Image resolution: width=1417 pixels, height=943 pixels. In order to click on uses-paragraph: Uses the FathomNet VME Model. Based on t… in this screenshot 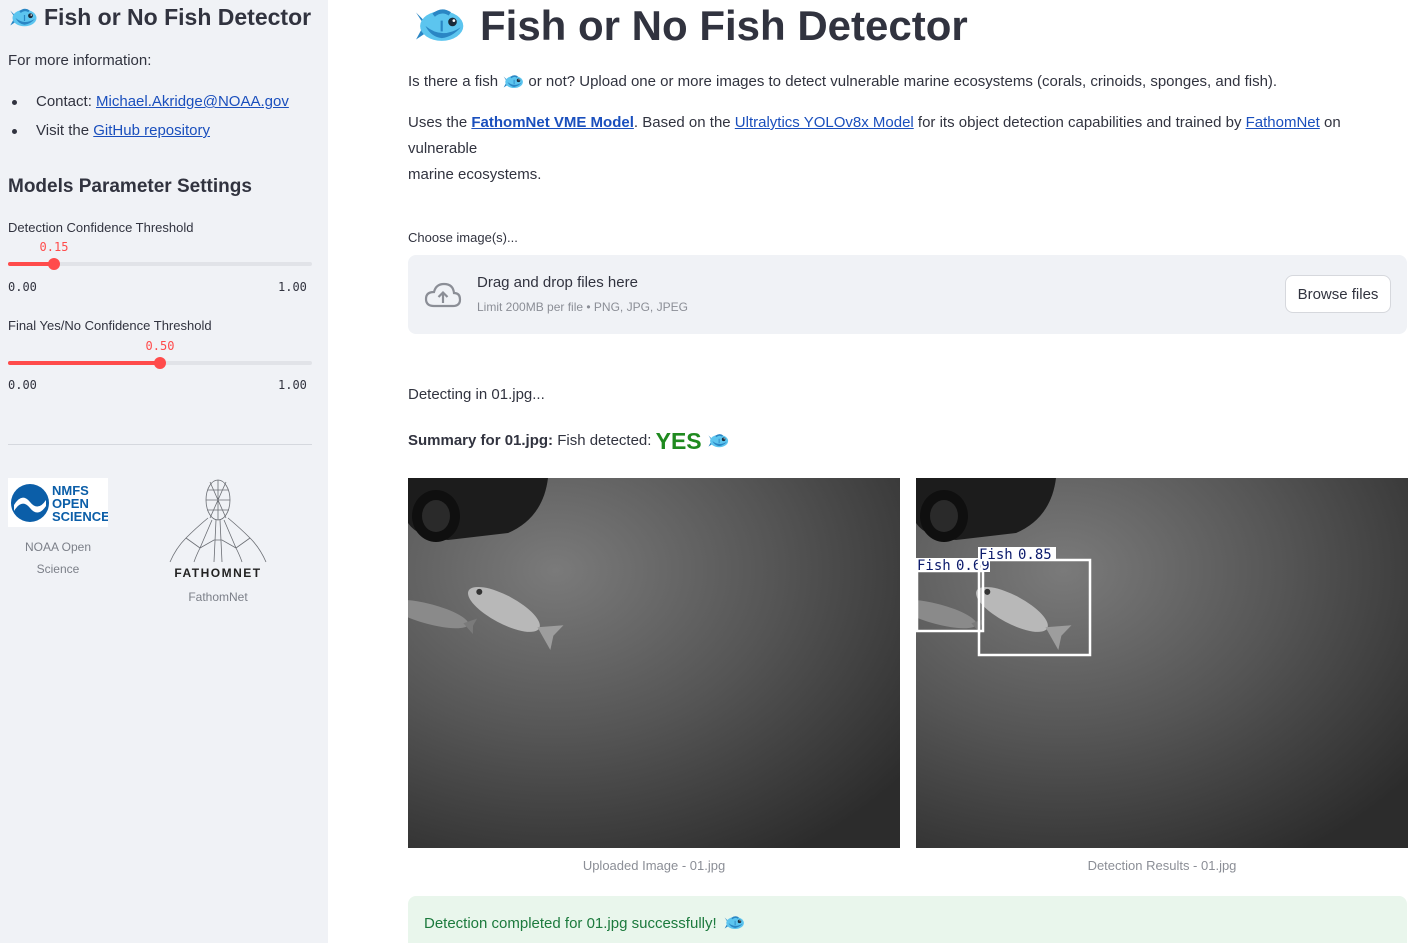, I will do `click(907, 149)`.